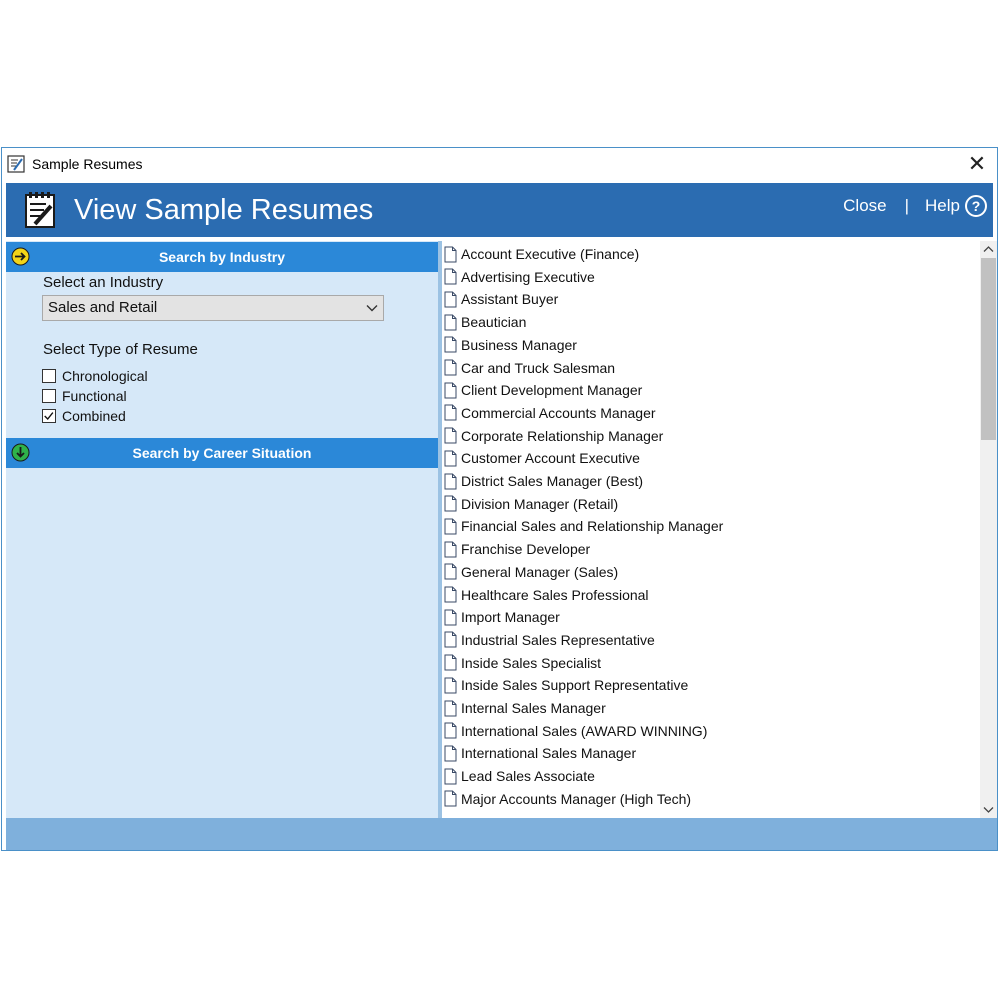 The width and height of the screenshot is (1000, 1000). I want to click on selected-industry: Sales and Retail, so click(103, 307).